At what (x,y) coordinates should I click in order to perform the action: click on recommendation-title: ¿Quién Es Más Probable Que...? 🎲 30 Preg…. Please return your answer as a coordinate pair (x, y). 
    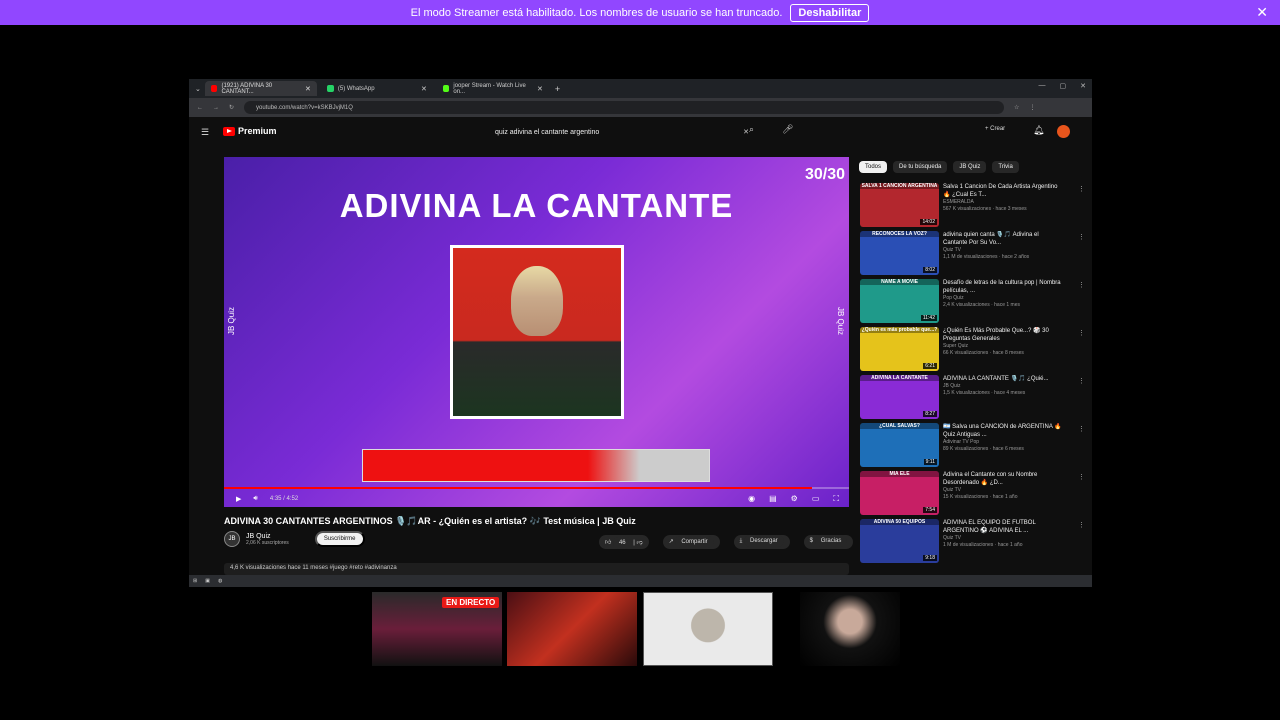
    Looking at the image, I should click on (1003, 335).